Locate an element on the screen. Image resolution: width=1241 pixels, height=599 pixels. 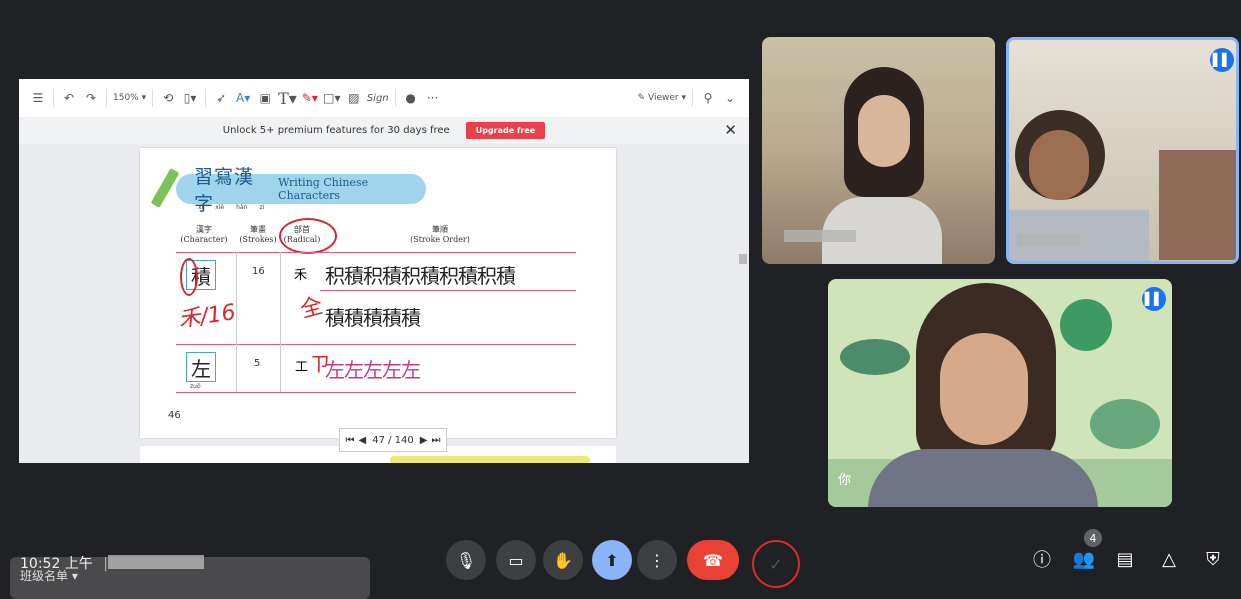
col-header-stroke-order: 筆順 (Stroke Order) is located at coordinates (440, 235).